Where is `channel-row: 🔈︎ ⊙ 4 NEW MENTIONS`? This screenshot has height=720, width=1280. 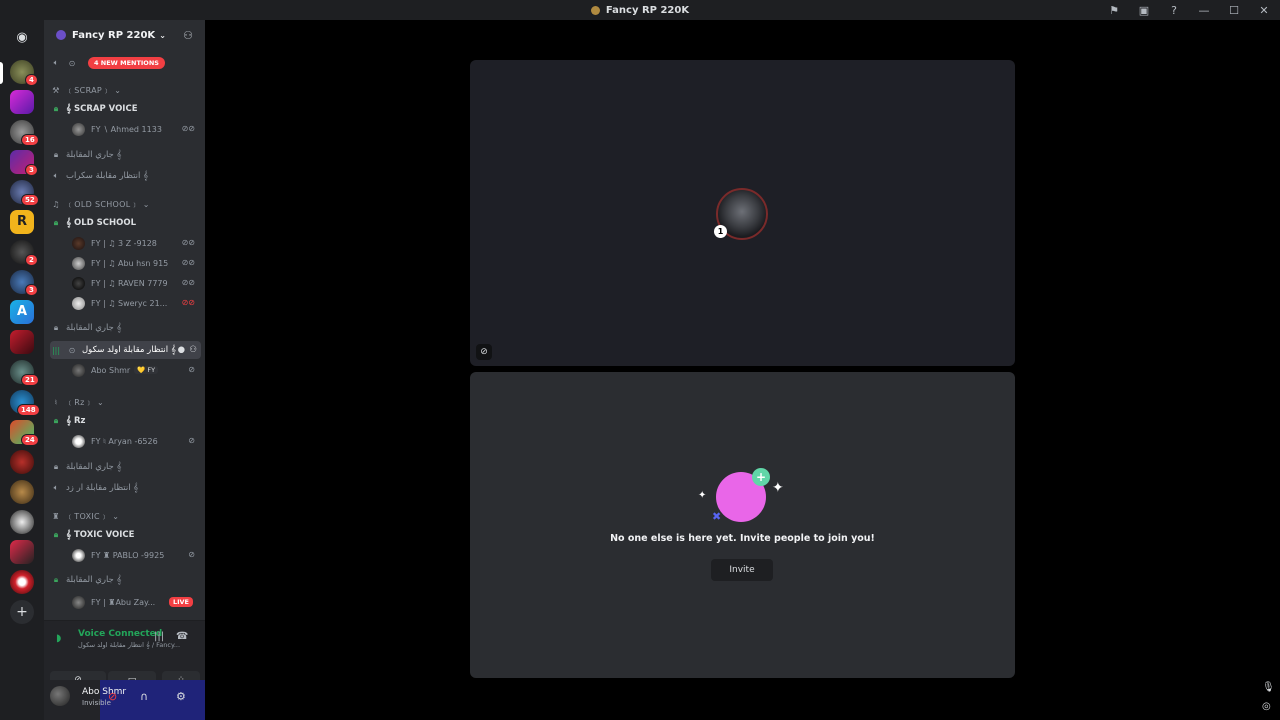
channel-row: 🔈︎ ⊙ 4 NEW MENTIONS is located at coordinates (125, 63).